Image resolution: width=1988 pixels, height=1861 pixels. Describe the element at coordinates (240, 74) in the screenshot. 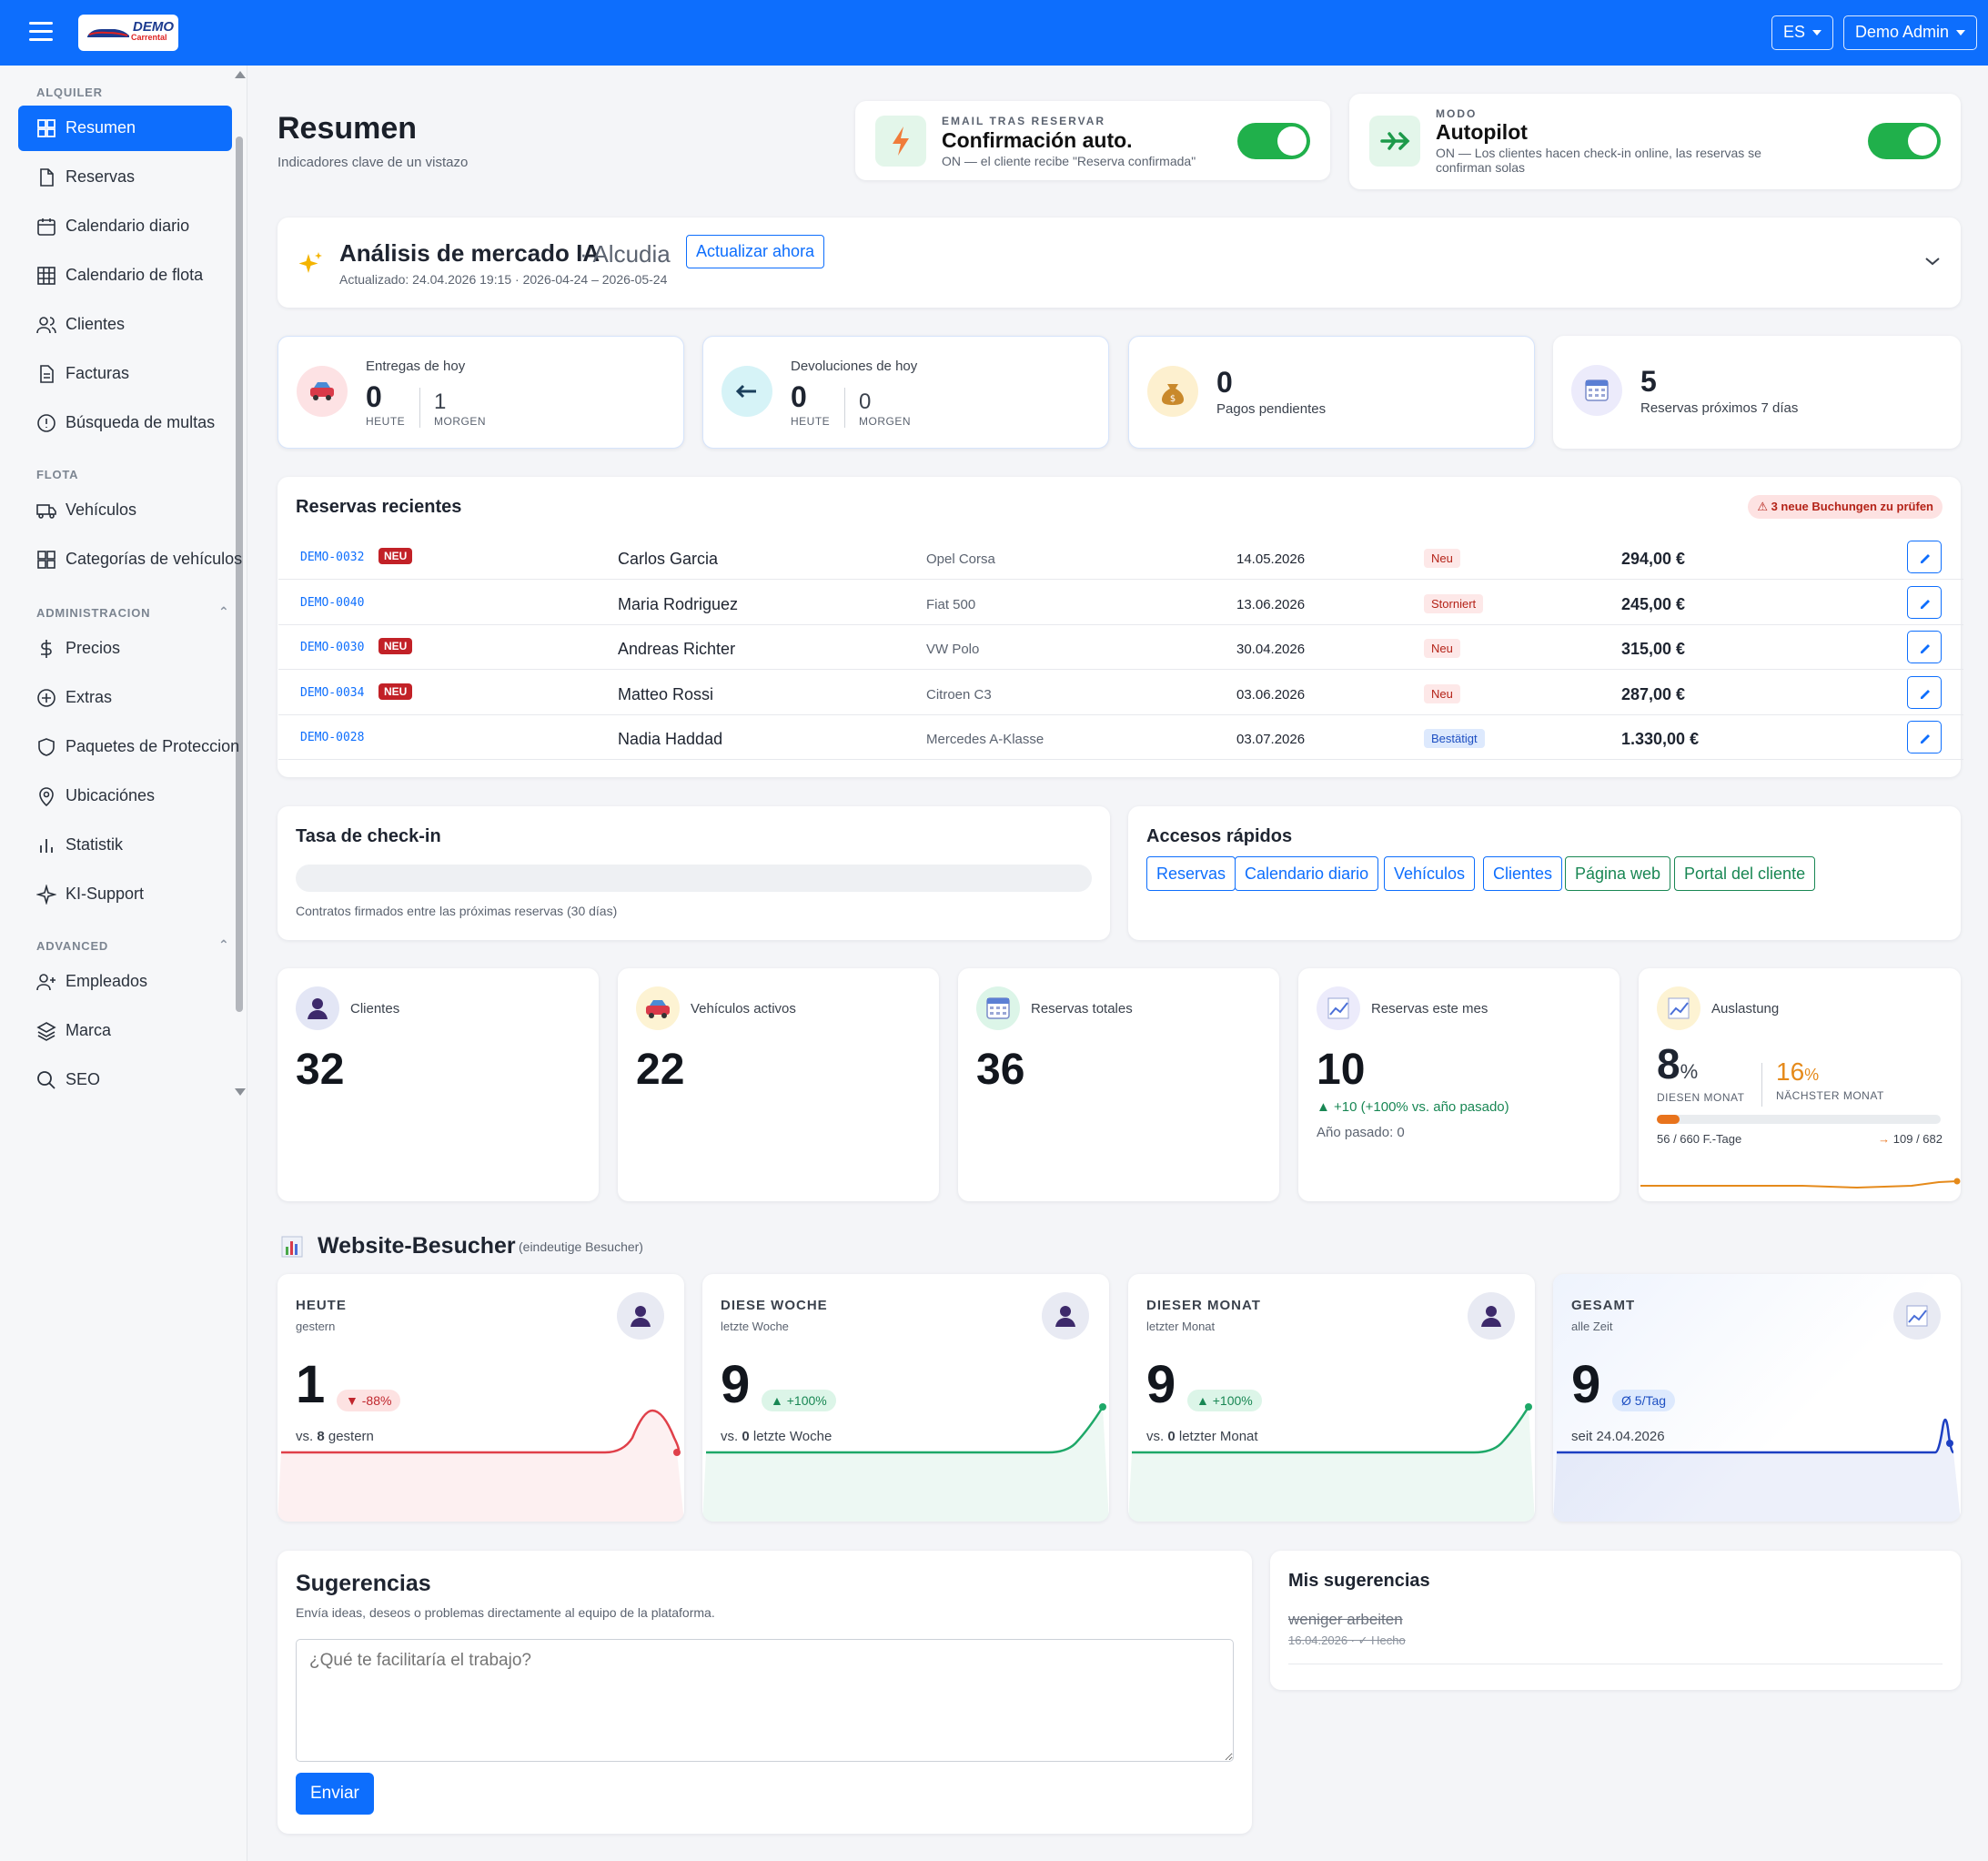

I see `scroll-up-arrow` at that location.